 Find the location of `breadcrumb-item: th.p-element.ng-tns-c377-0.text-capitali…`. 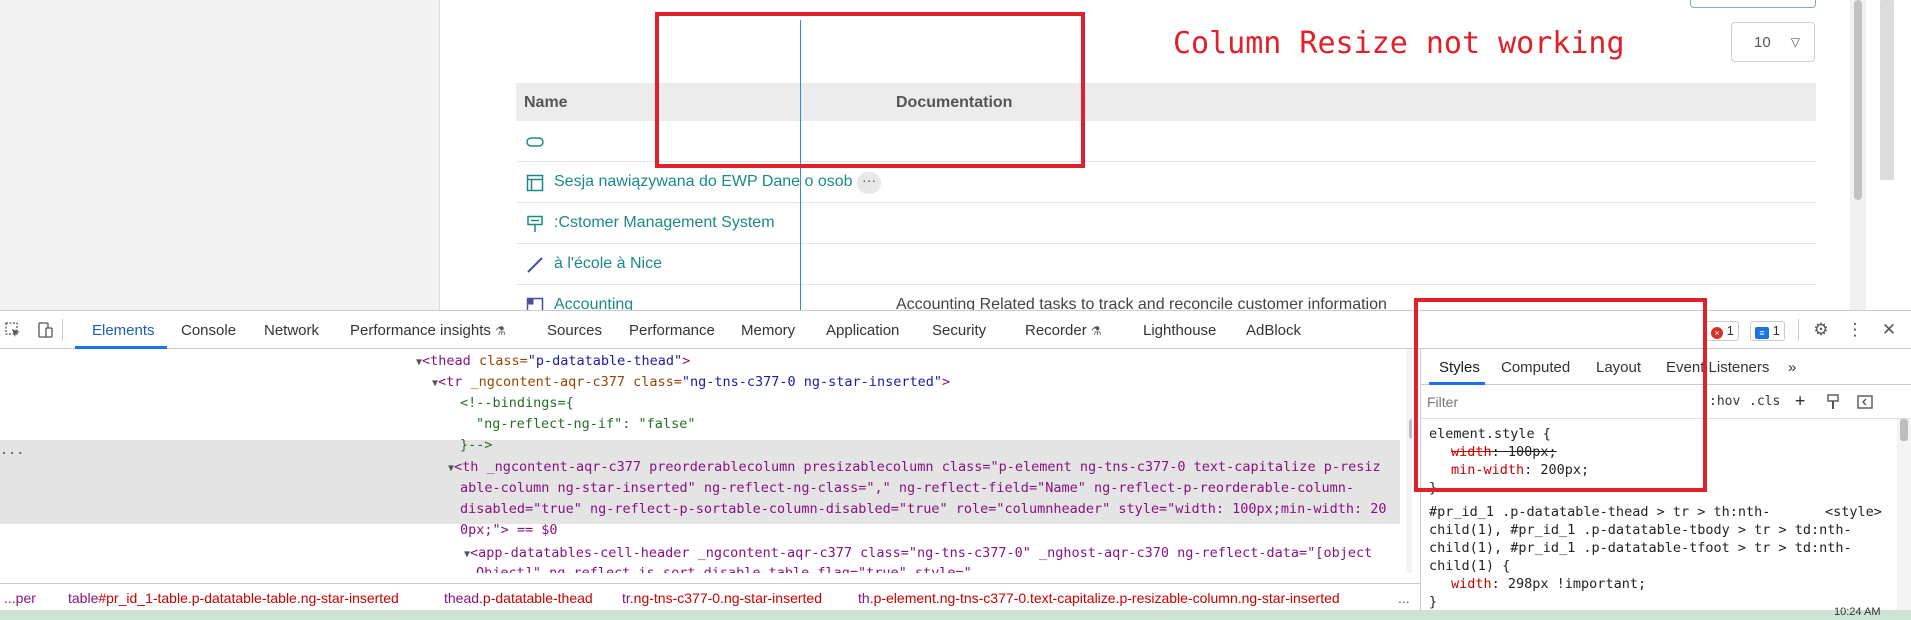

breadcrumb-item: th.p-element.ng-tns-c377-0.text-capitali… is located at coordinates (1099, 598).